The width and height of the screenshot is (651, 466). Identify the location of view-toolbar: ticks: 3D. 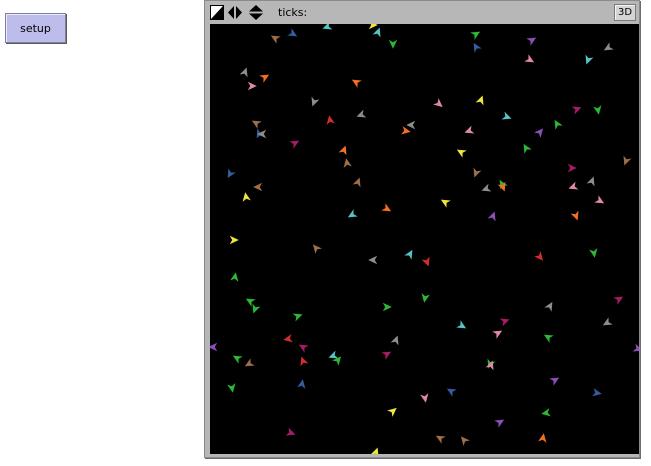
(422, 12).